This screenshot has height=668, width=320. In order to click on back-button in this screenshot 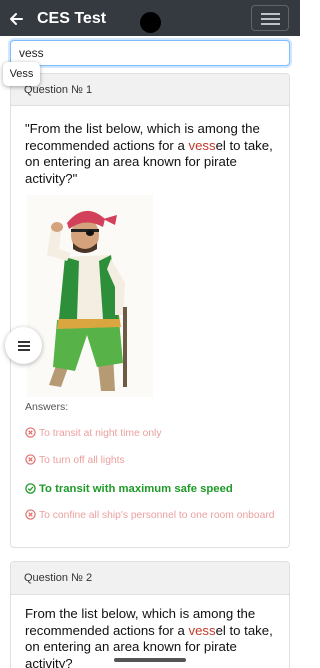, I will do `click(16, 19)`.